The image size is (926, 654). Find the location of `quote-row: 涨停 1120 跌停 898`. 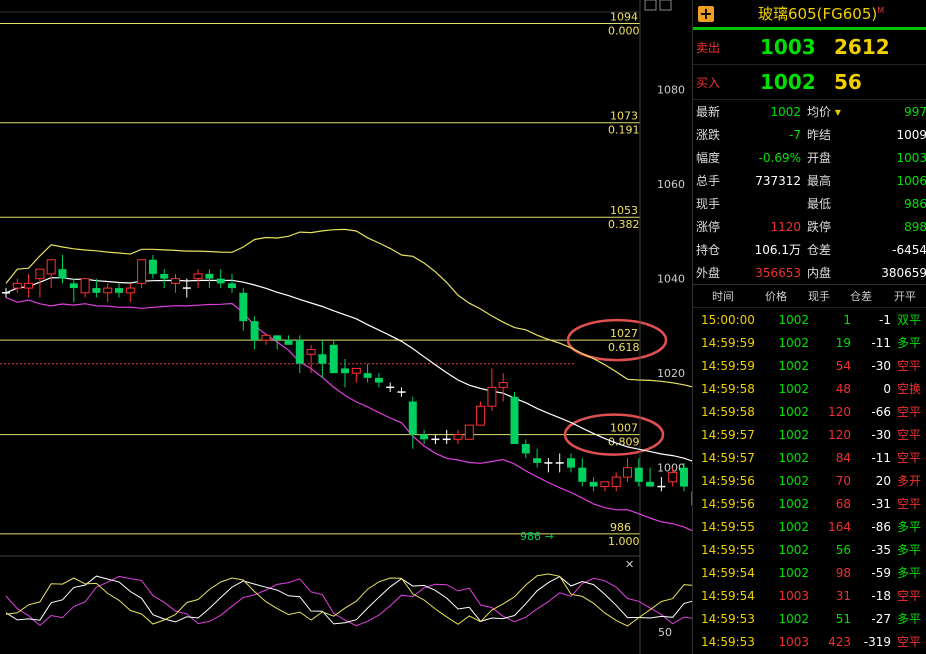

quote-row: 涨停 1120 跌停 898 is located at coordinates (811, 227).